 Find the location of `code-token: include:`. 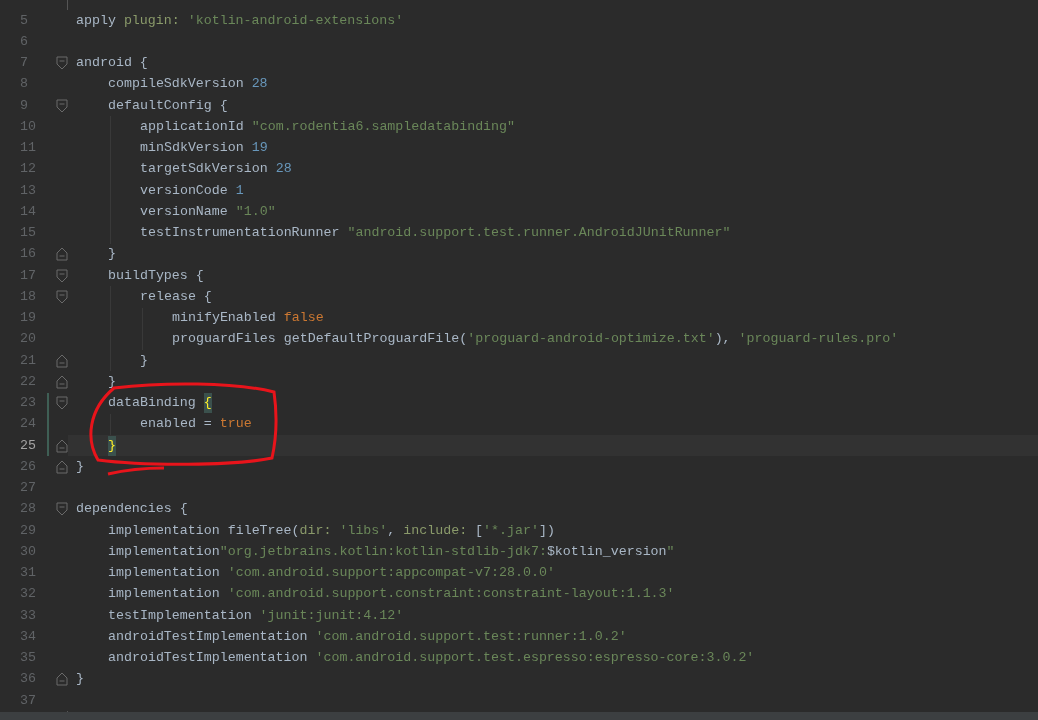

code-token: include: is located at coordinates (436, 530).